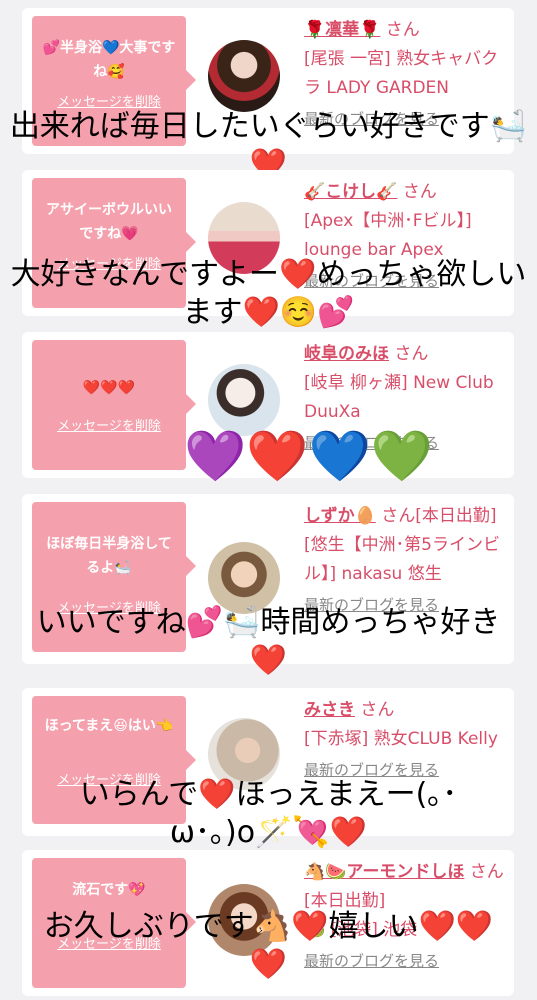 Image resolution: width=537 pixels, height=1000 pixels. What do you see at coordinates (329, 710) in the screenshot?
I see `cast-name-link: みさき` at bounding box center [329, 710].